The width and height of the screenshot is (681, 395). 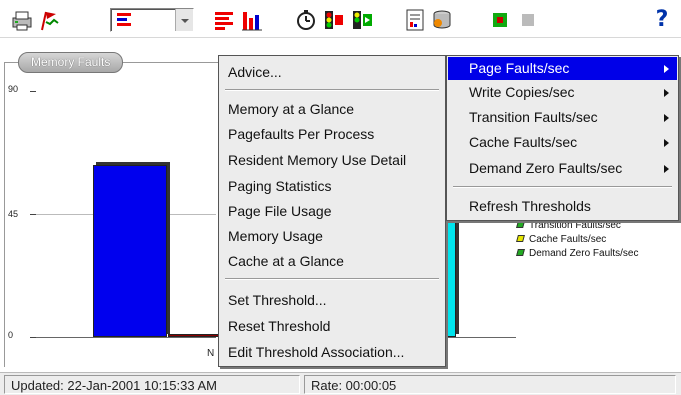 I want to click on status-updated: Updated: 22-Jan-2001 10:15:33 AM, so click(x=152, y=384).